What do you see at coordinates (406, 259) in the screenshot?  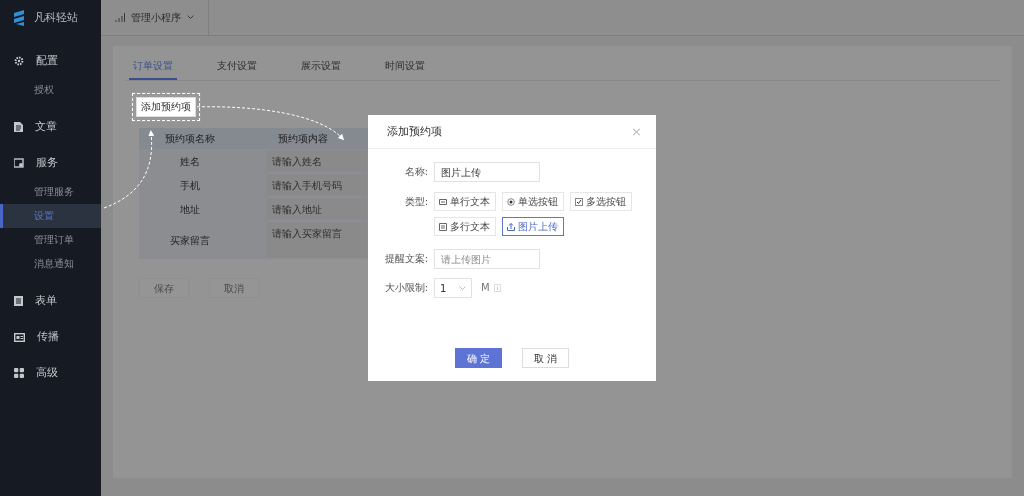 I see `field-label: 提醒文案:` at bounding box center [406, 259].